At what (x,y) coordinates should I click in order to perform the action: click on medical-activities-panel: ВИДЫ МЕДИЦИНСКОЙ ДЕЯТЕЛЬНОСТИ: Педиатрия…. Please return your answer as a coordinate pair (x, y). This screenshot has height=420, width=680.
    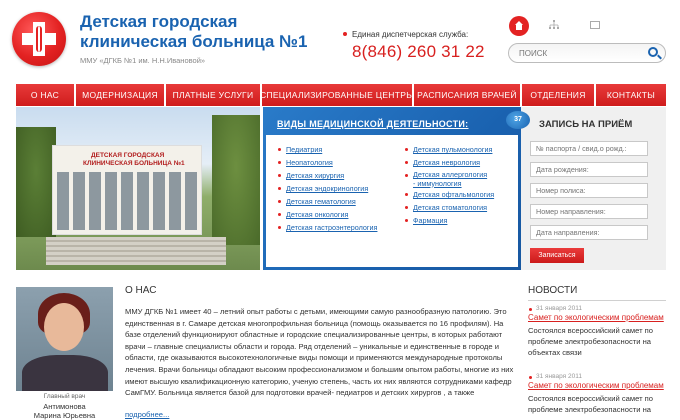
    Looking at the image, I should click on (392, 188).